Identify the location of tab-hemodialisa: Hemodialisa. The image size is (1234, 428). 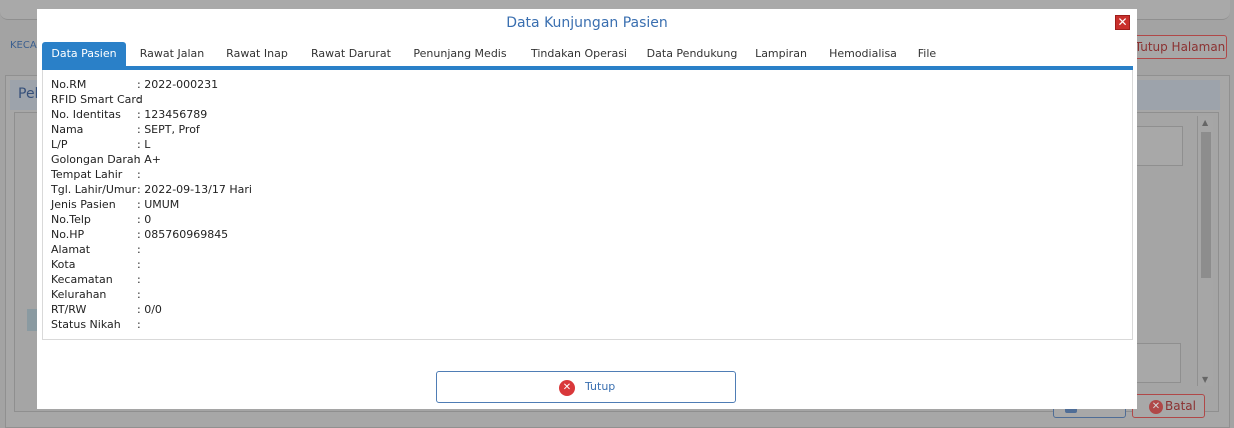
(863, 54).